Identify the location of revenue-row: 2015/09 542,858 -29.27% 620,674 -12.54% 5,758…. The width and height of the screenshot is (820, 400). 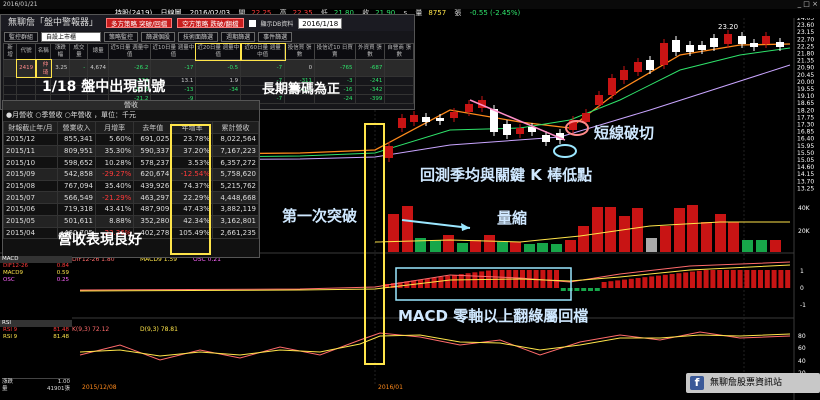
(131, 174).